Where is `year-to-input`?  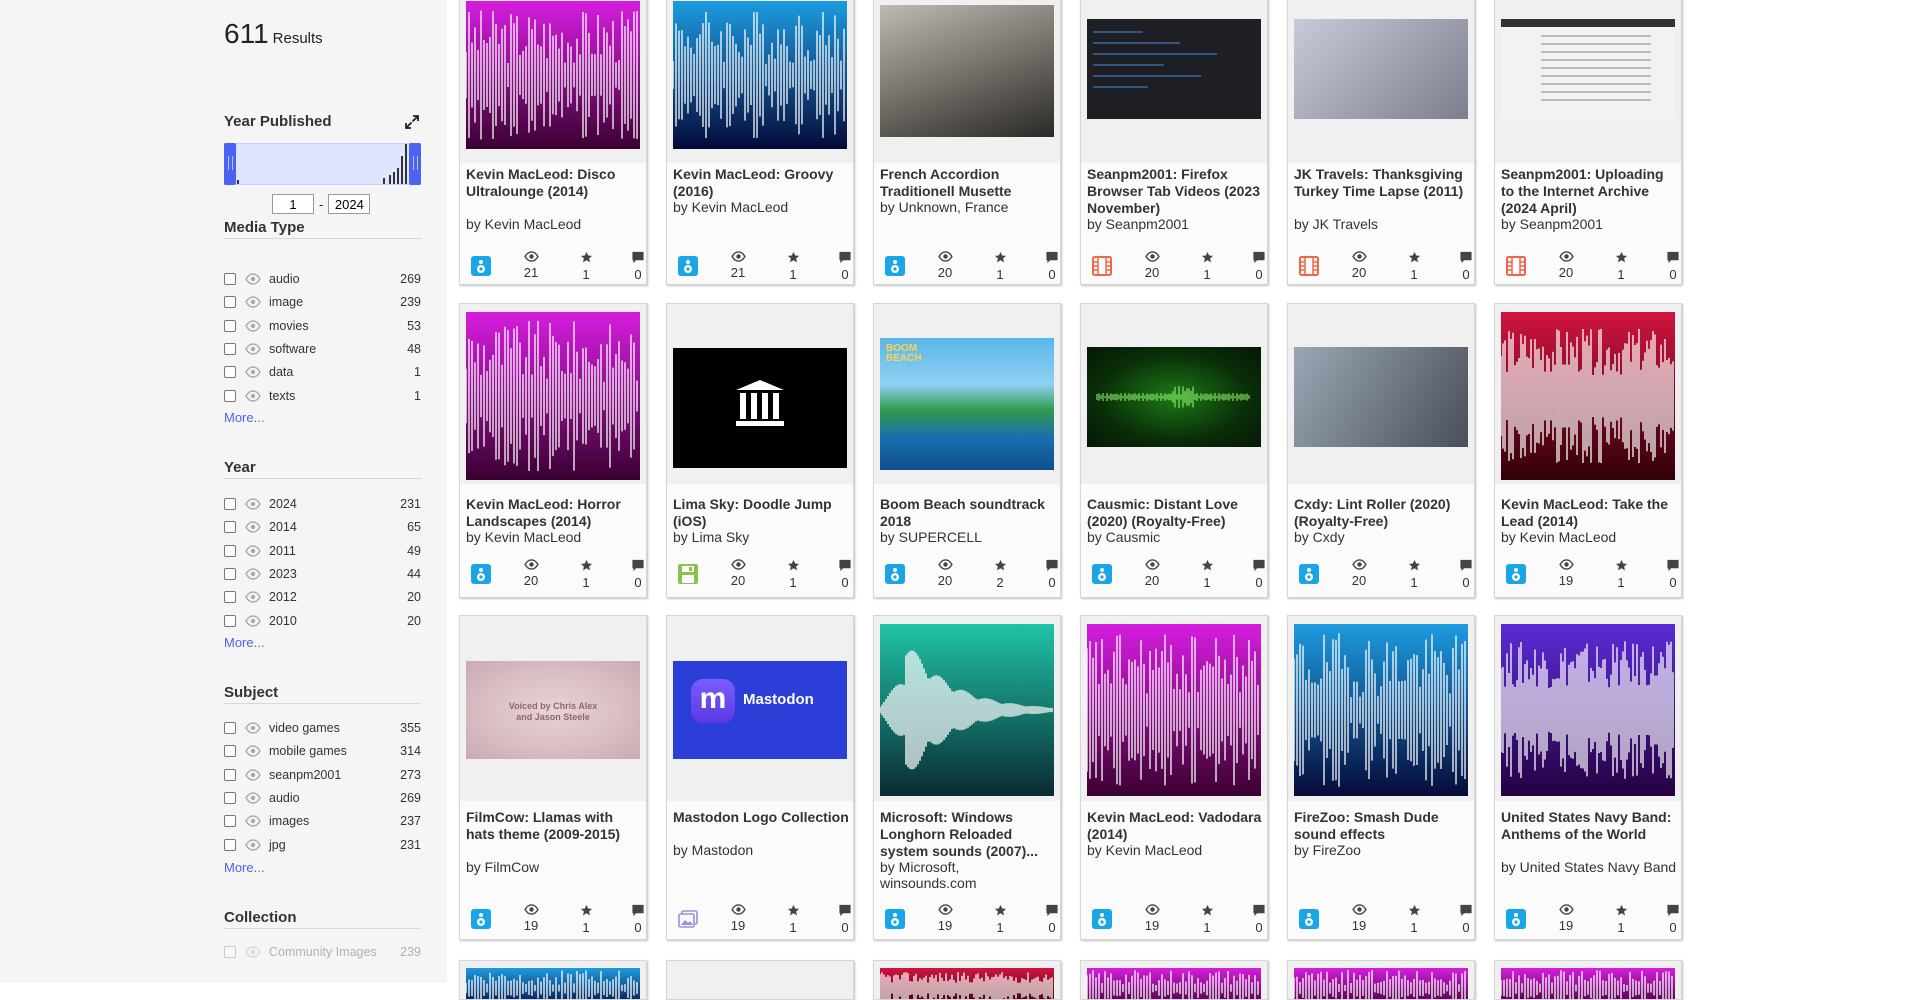 year-to-input is located at coordinates (349, 204).